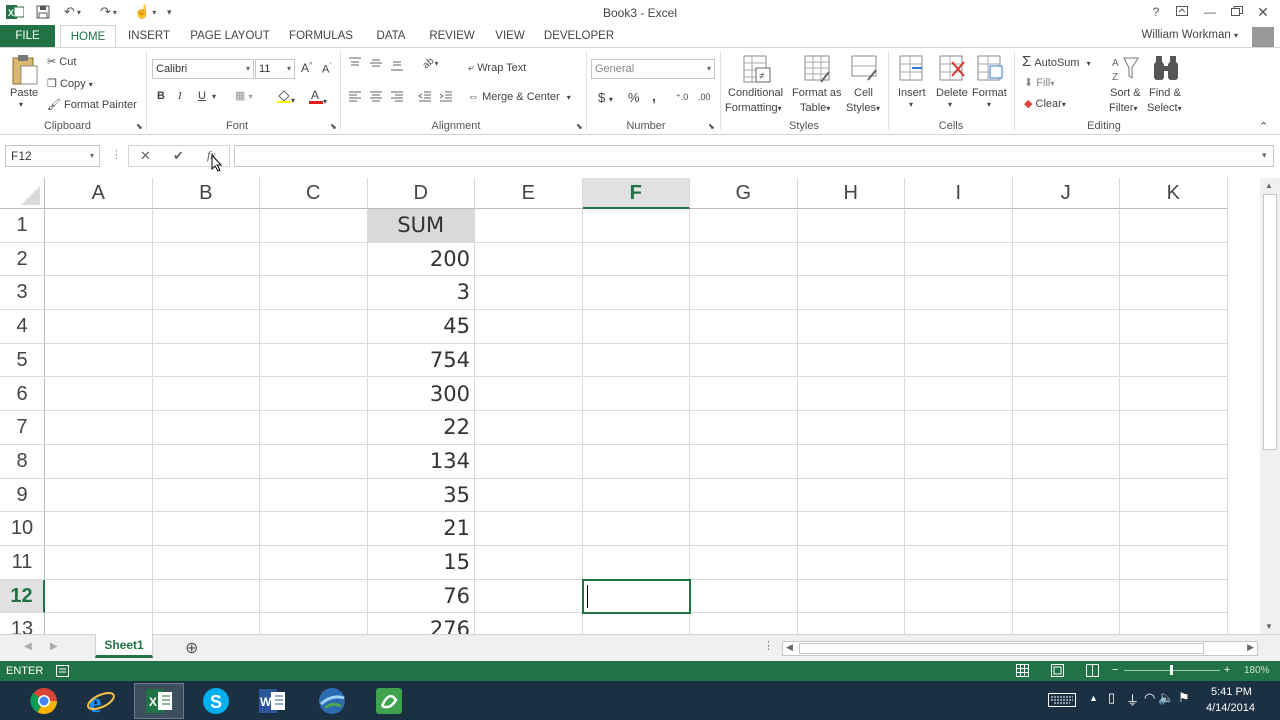 This screenshot has height=720, width=1280. I want to click on cell-k8, so click(1174, 461).